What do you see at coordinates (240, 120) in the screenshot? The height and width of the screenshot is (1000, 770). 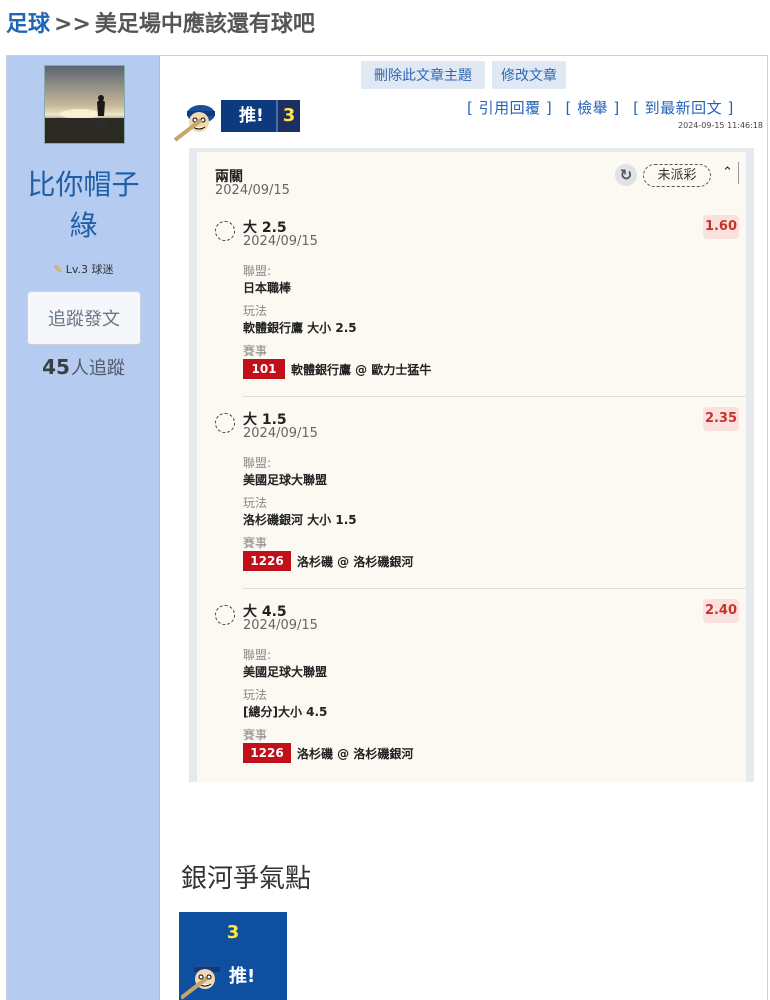 I see `push-button: 推! 3` at bounding box center [240, 120].